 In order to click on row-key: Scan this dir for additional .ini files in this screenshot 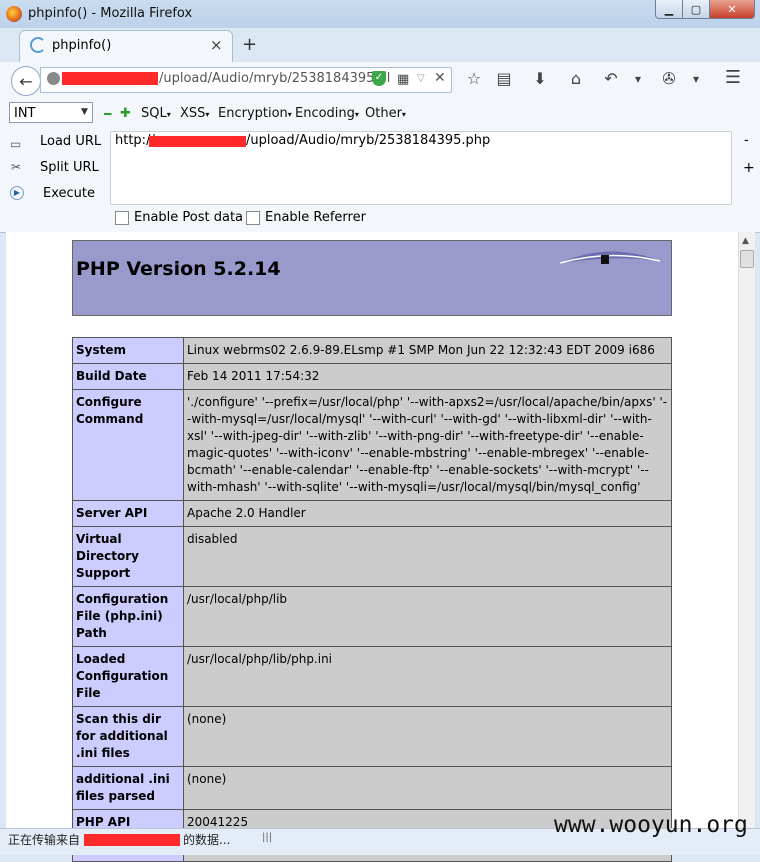, I will do `click(128, 736)`.